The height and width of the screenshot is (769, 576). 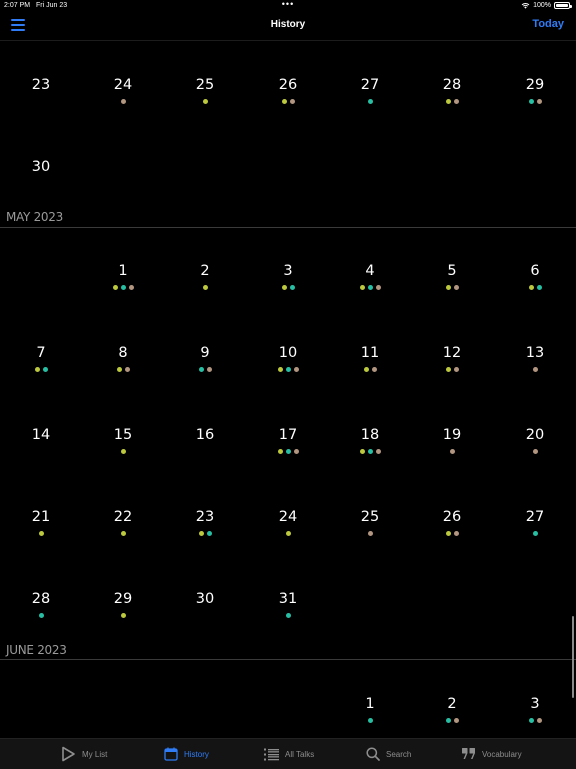 I want to click on day-cell: 4, so click(x=370, y=287).